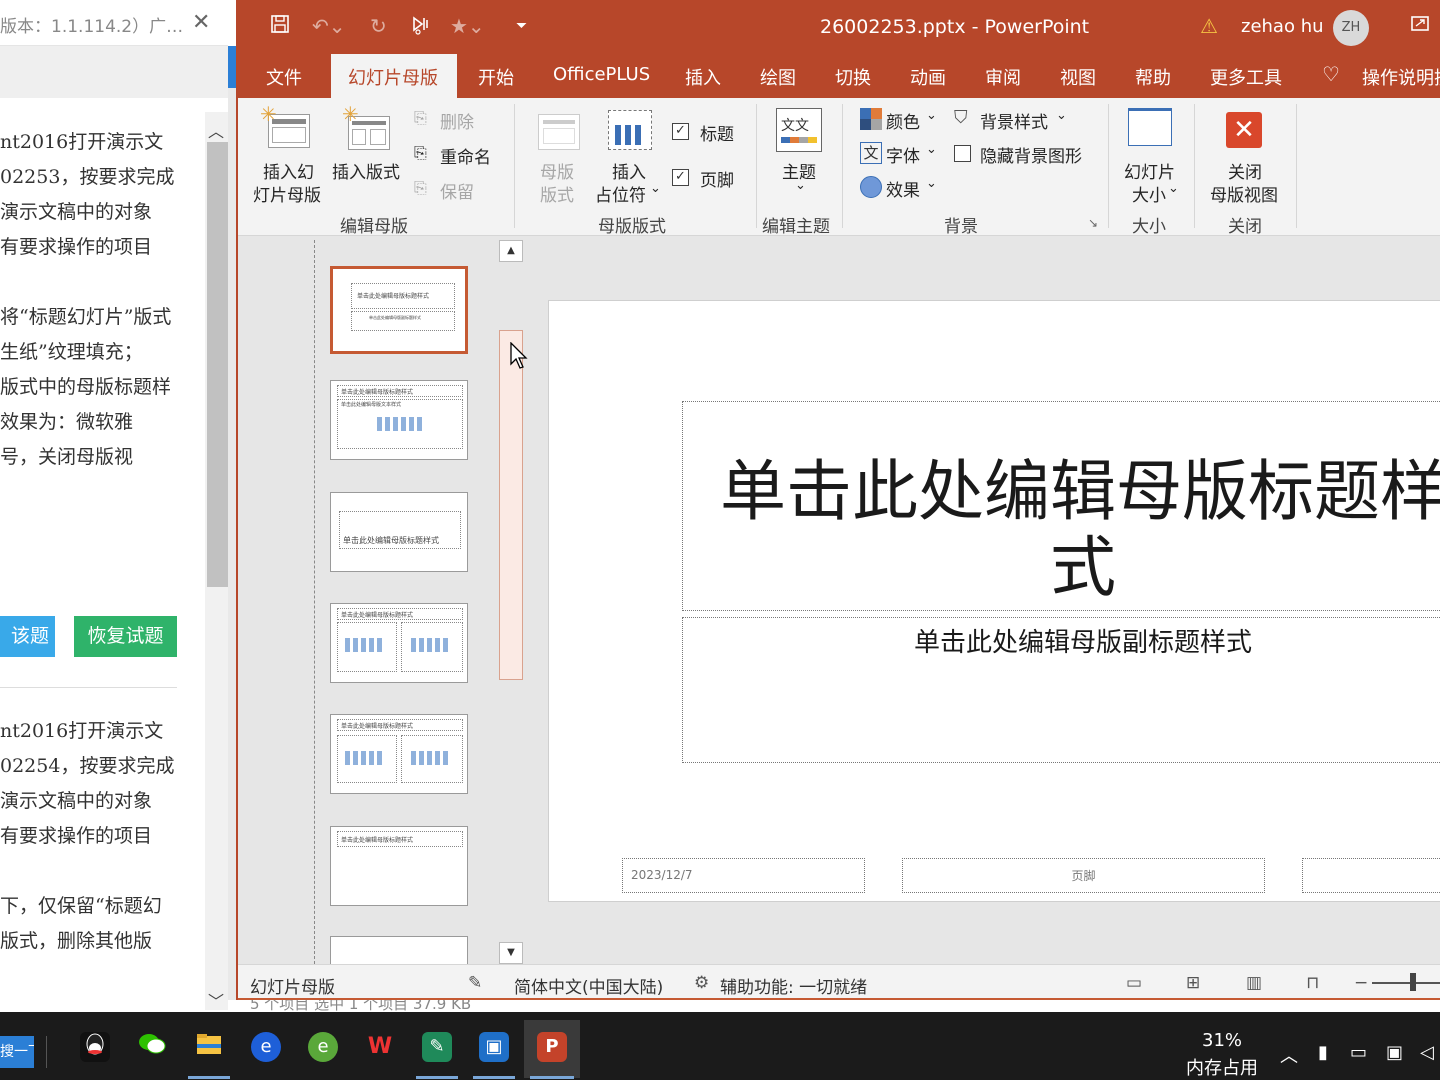 The height and width of the screenshot is (1080, 1440). What do you see at coordinates (465, 155) in the screenshot?
I see `rename-button: 重命名` at bounding box center [465, 155].